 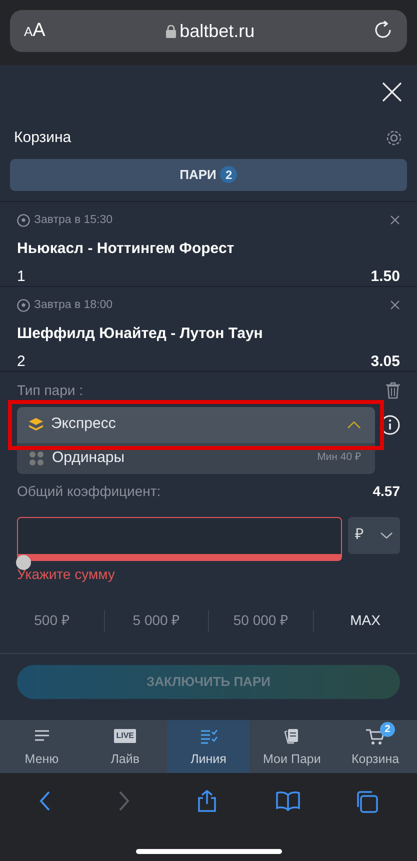 What do you see at coordinates (89, 491) in the screenshot?
I see `total-odds-label: Общий коэффициент:` at bounding box center [89, 491].